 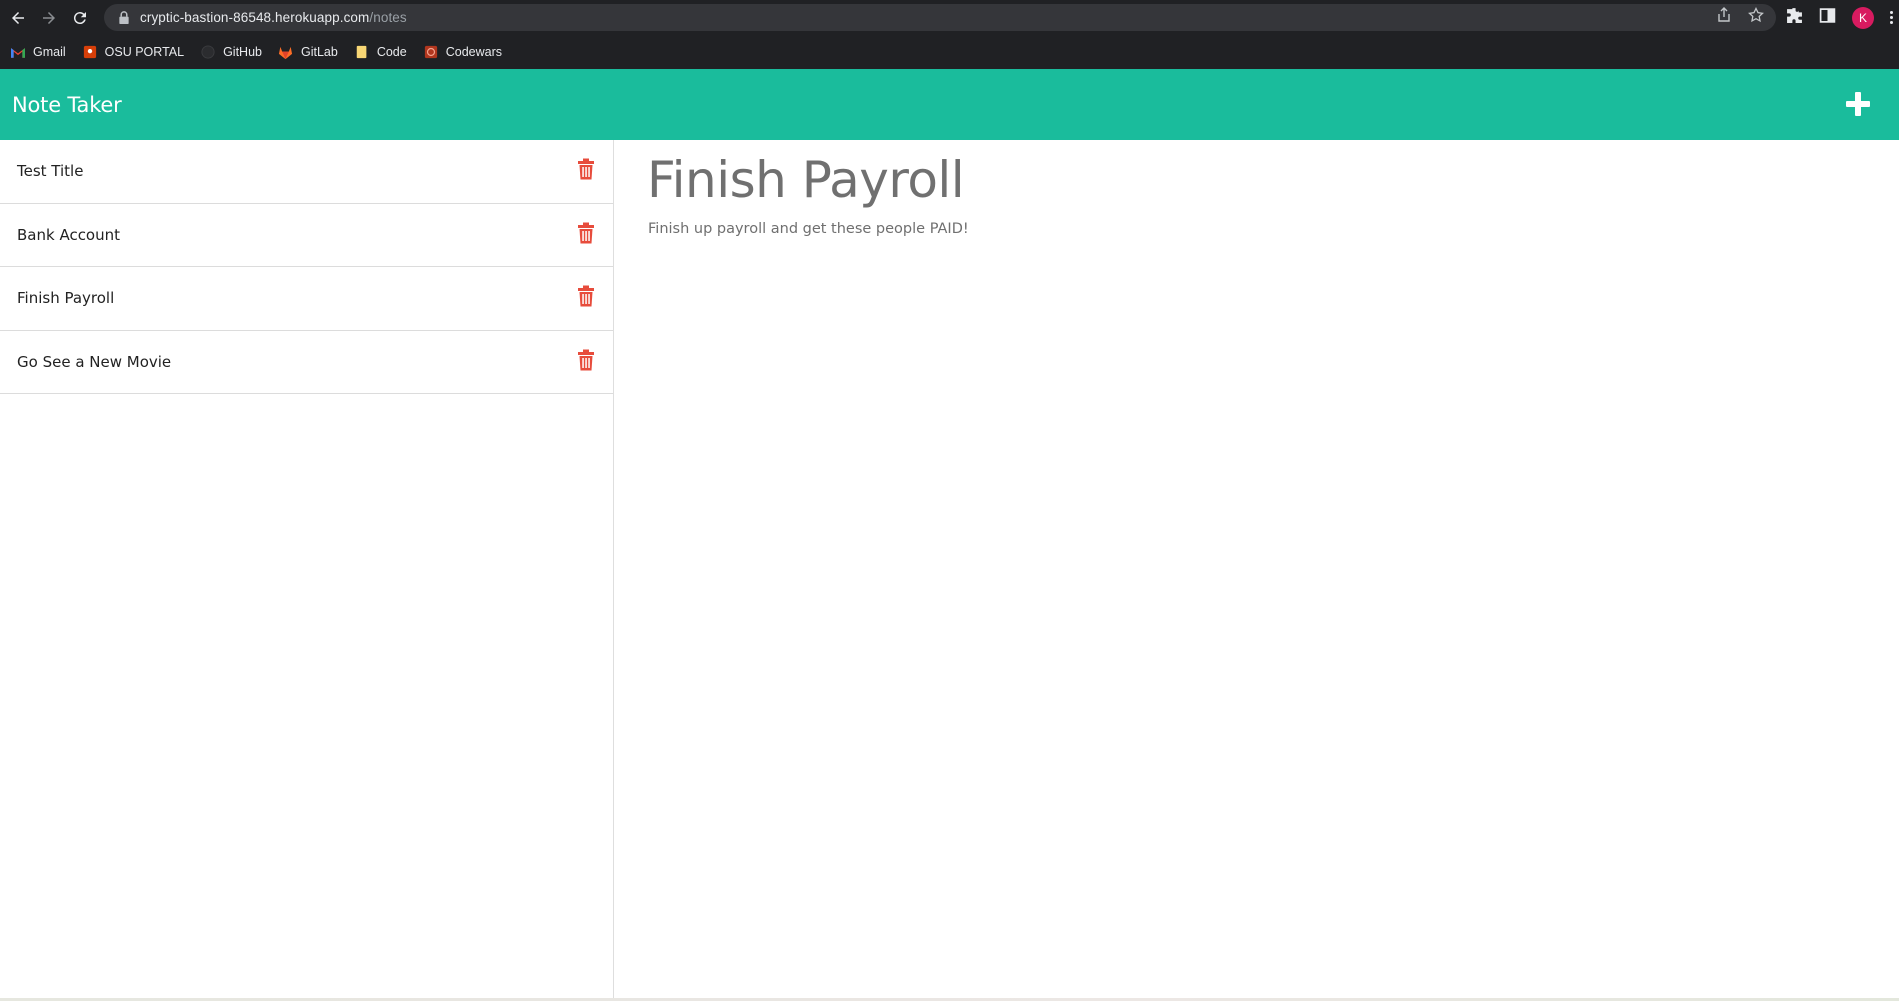 I want to click on osu-icon, so click(x=90, y=52).